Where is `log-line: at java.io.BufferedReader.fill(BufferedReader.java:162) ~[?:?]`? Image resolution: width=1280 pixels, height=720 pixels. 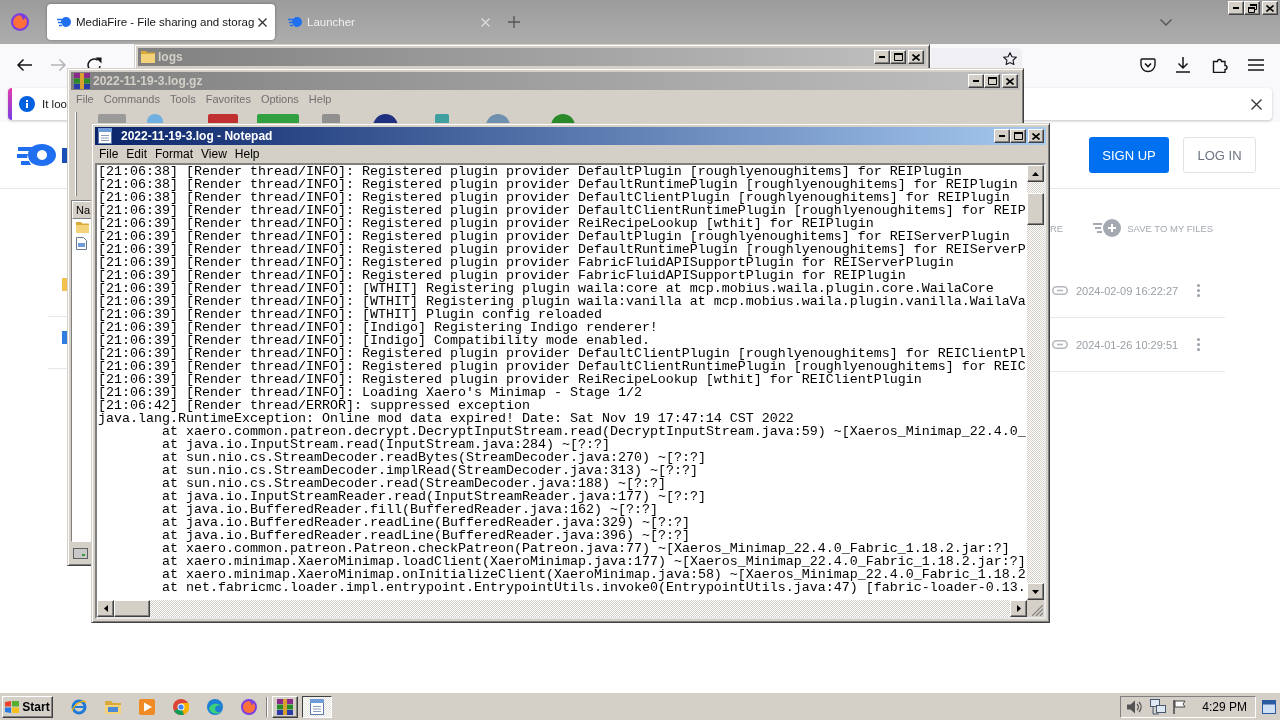 log-line: at java.io.BufferedReader.fill(BufferedReader.java:162) ~[?:?] is located at coordinates (410, 509).